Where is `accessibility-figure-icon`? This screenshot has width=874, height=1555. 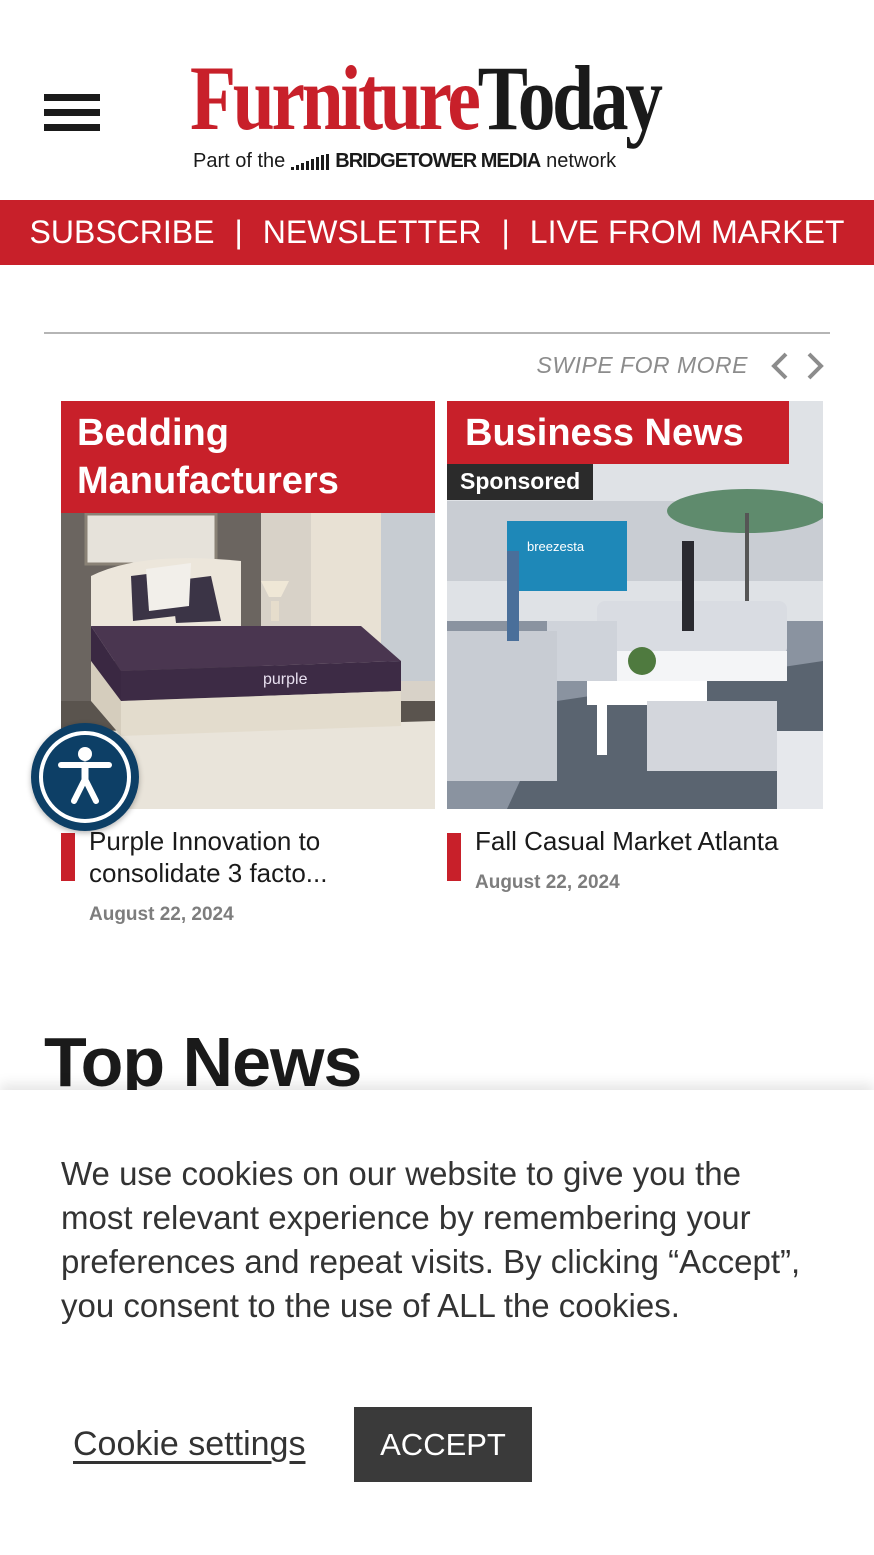
accessibility-figure-icon is located at coordinates (85, 775).